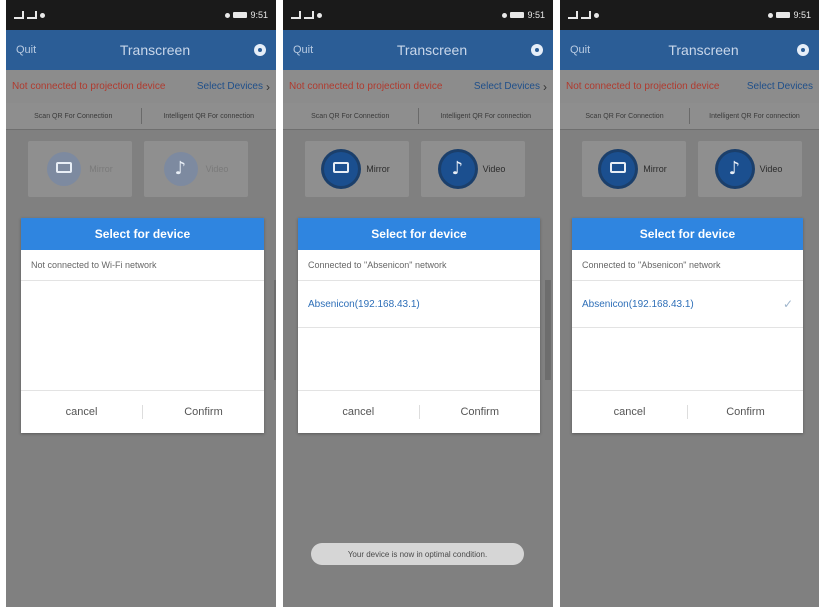 The width and height of the screenshot is (819, 607). I want to click on checkmark-icon: ✓, so click(787, 304).